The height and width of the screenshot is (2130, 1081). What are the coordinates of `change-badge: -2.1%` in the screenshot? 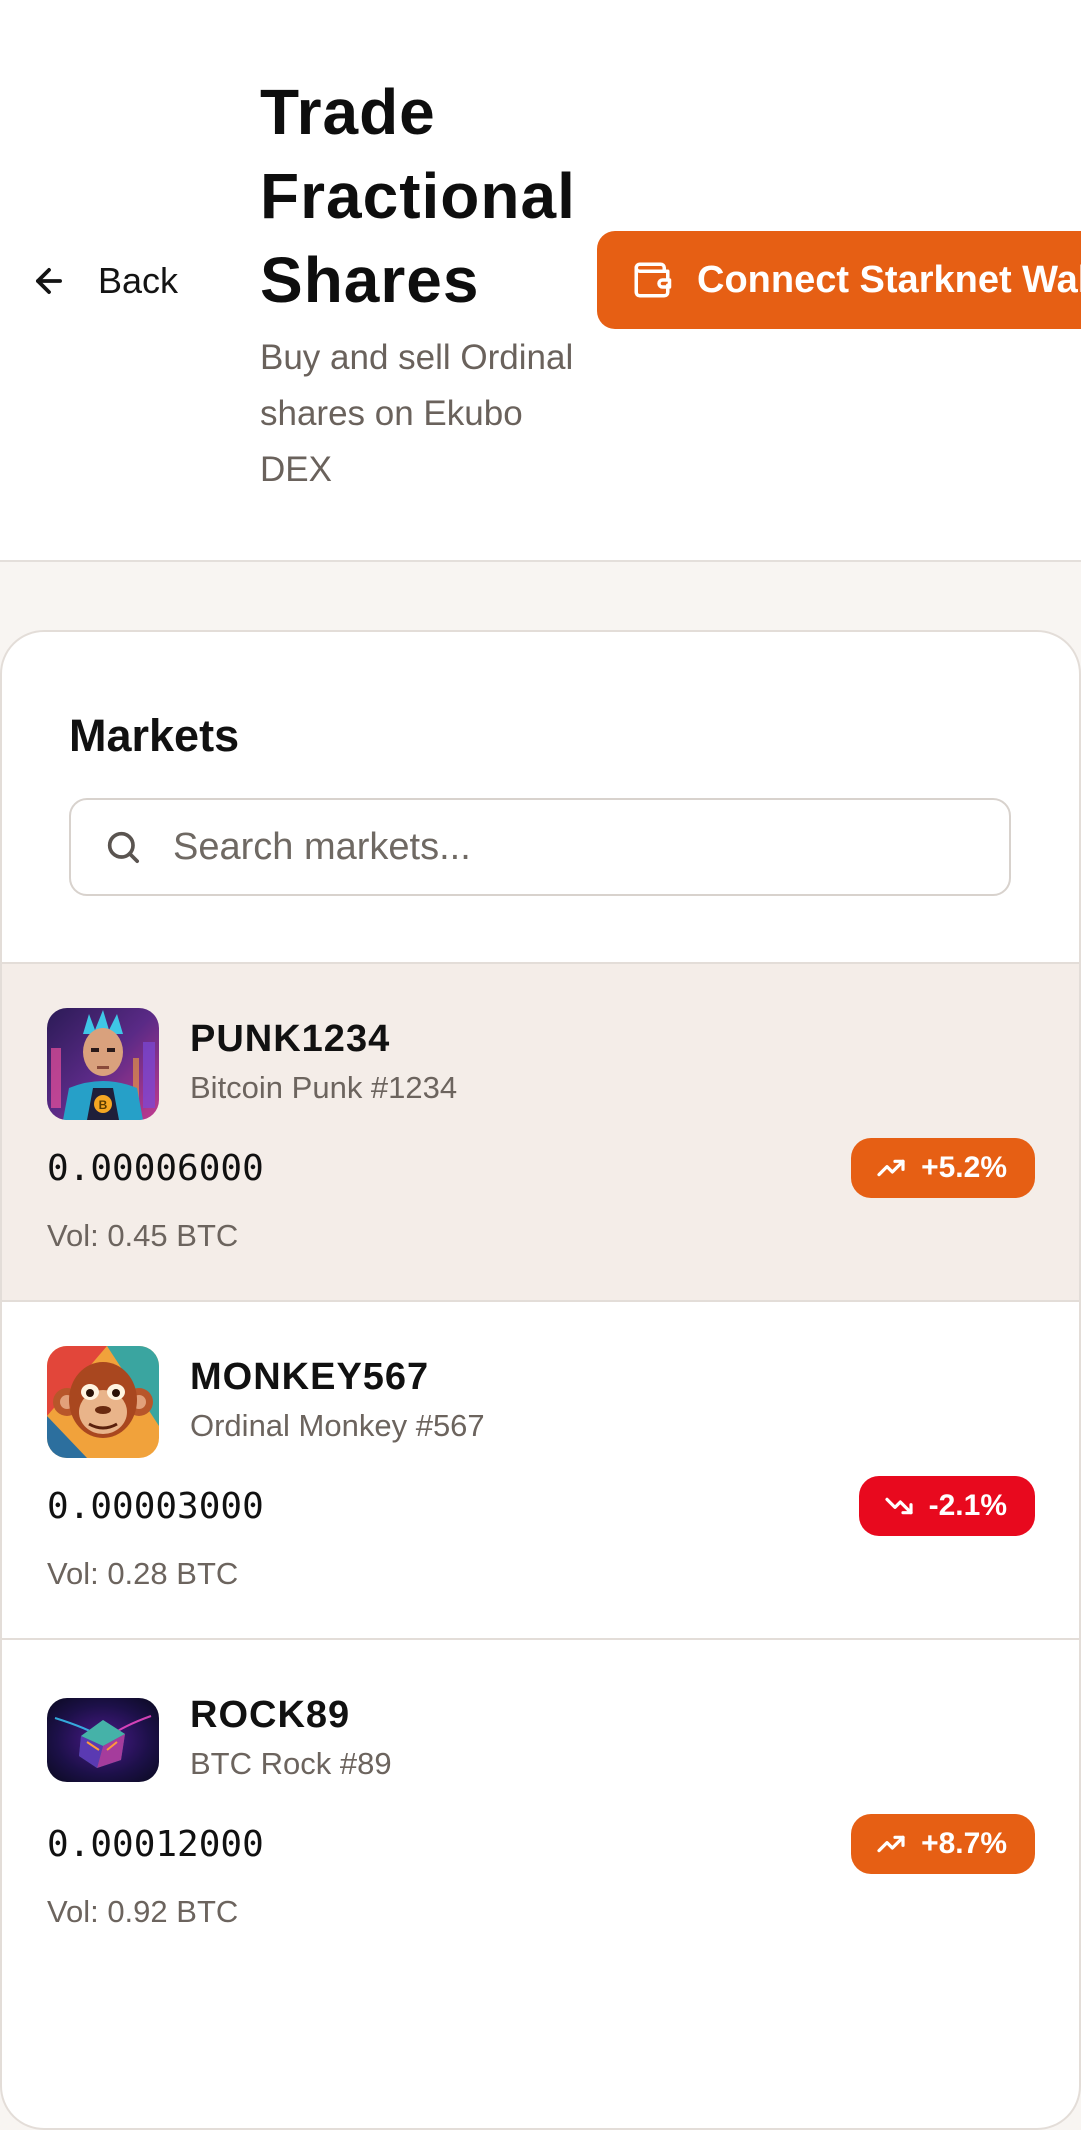 It's located at (946, 1506).